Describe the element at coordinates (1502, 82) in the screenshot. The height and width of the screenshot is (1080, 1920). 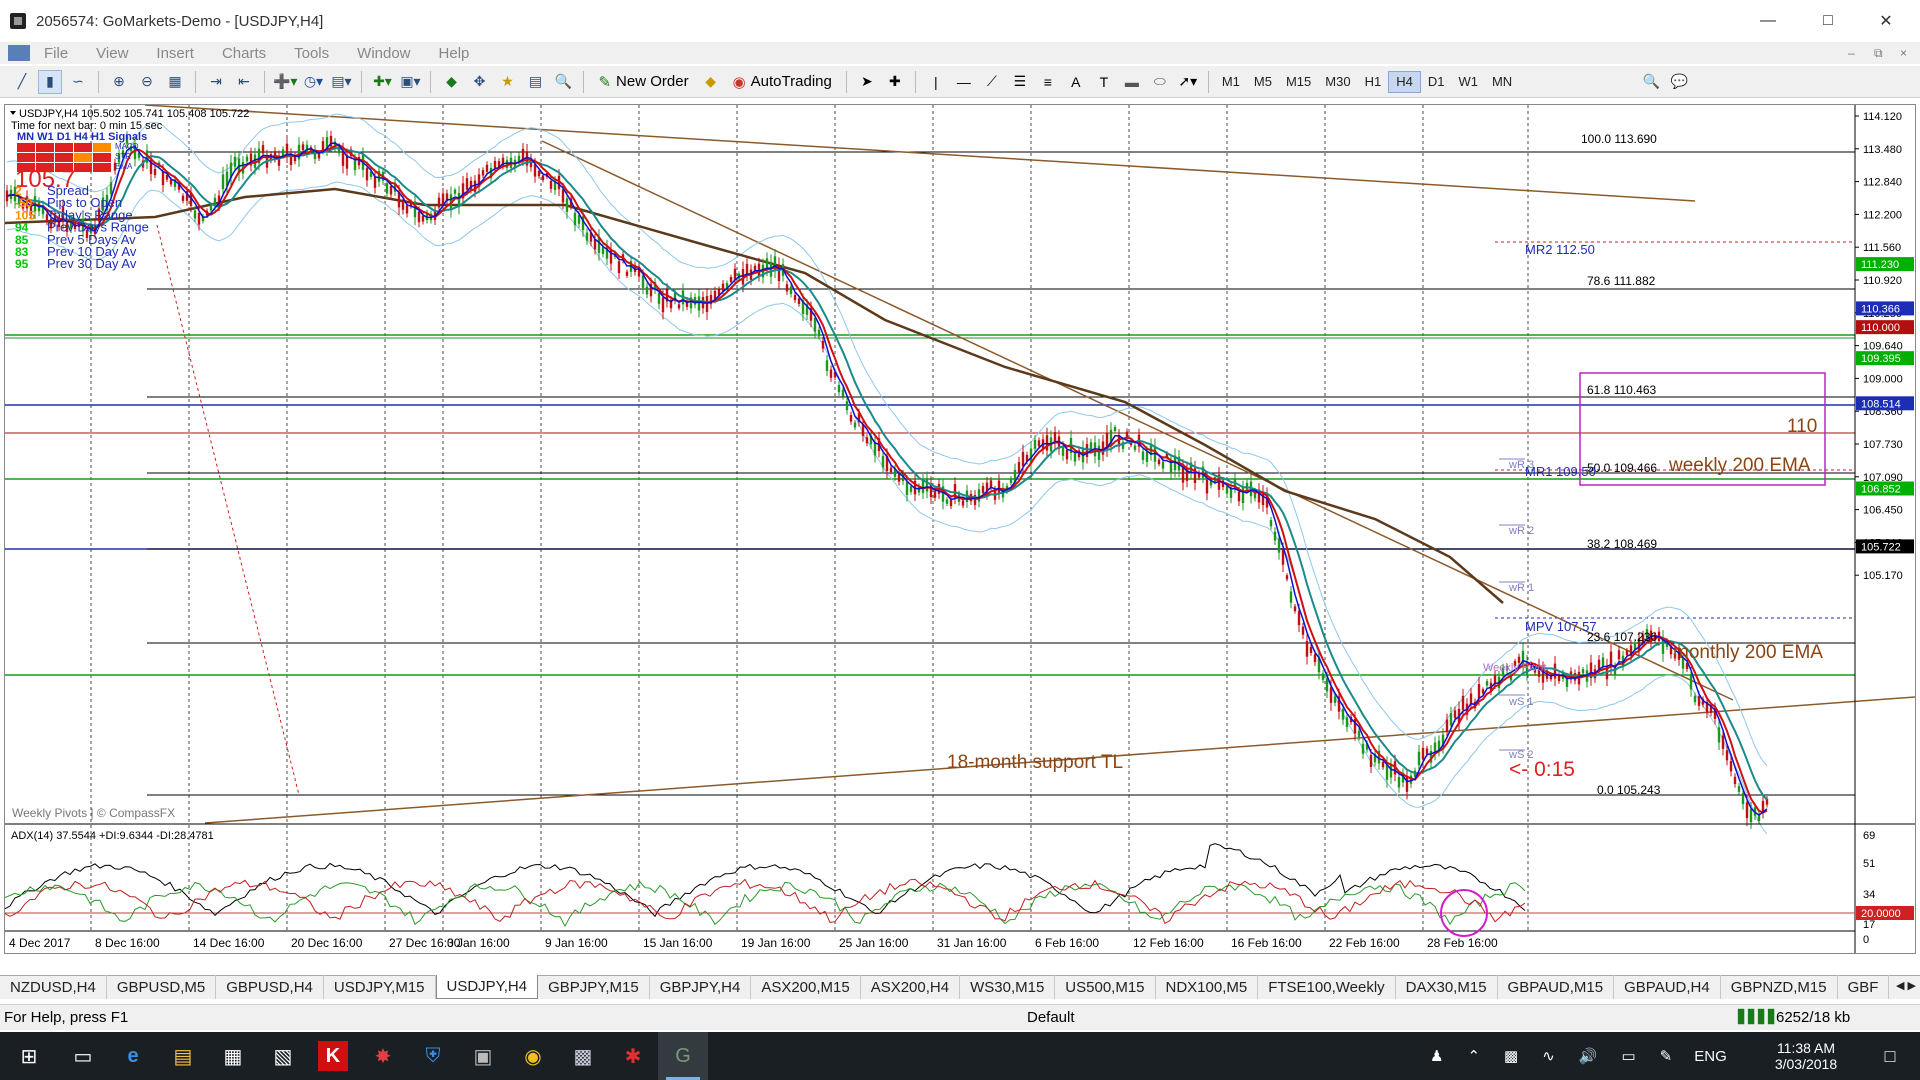
I see `timeframe-mn: MN` at that location.